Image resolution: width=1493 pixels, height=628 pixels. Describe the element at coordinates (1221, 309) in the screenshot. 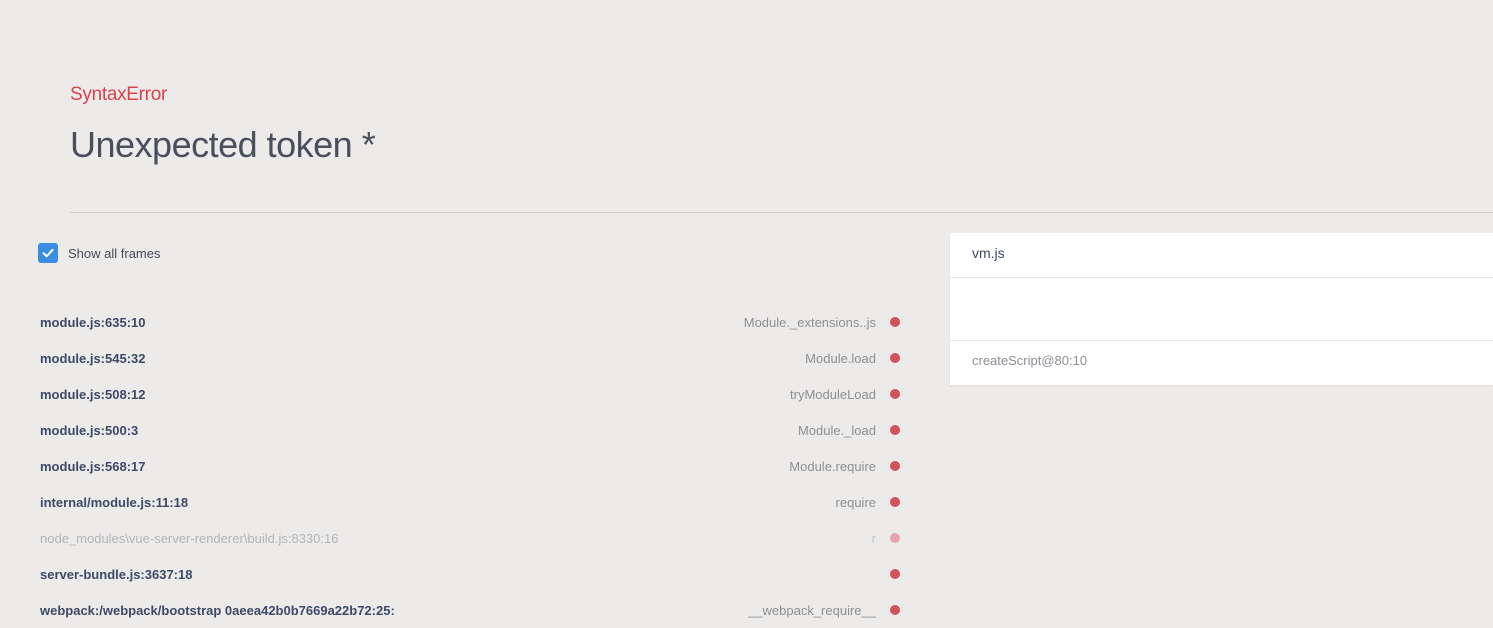

I see `code-panel: vm.js createScript@80:10` at that location.